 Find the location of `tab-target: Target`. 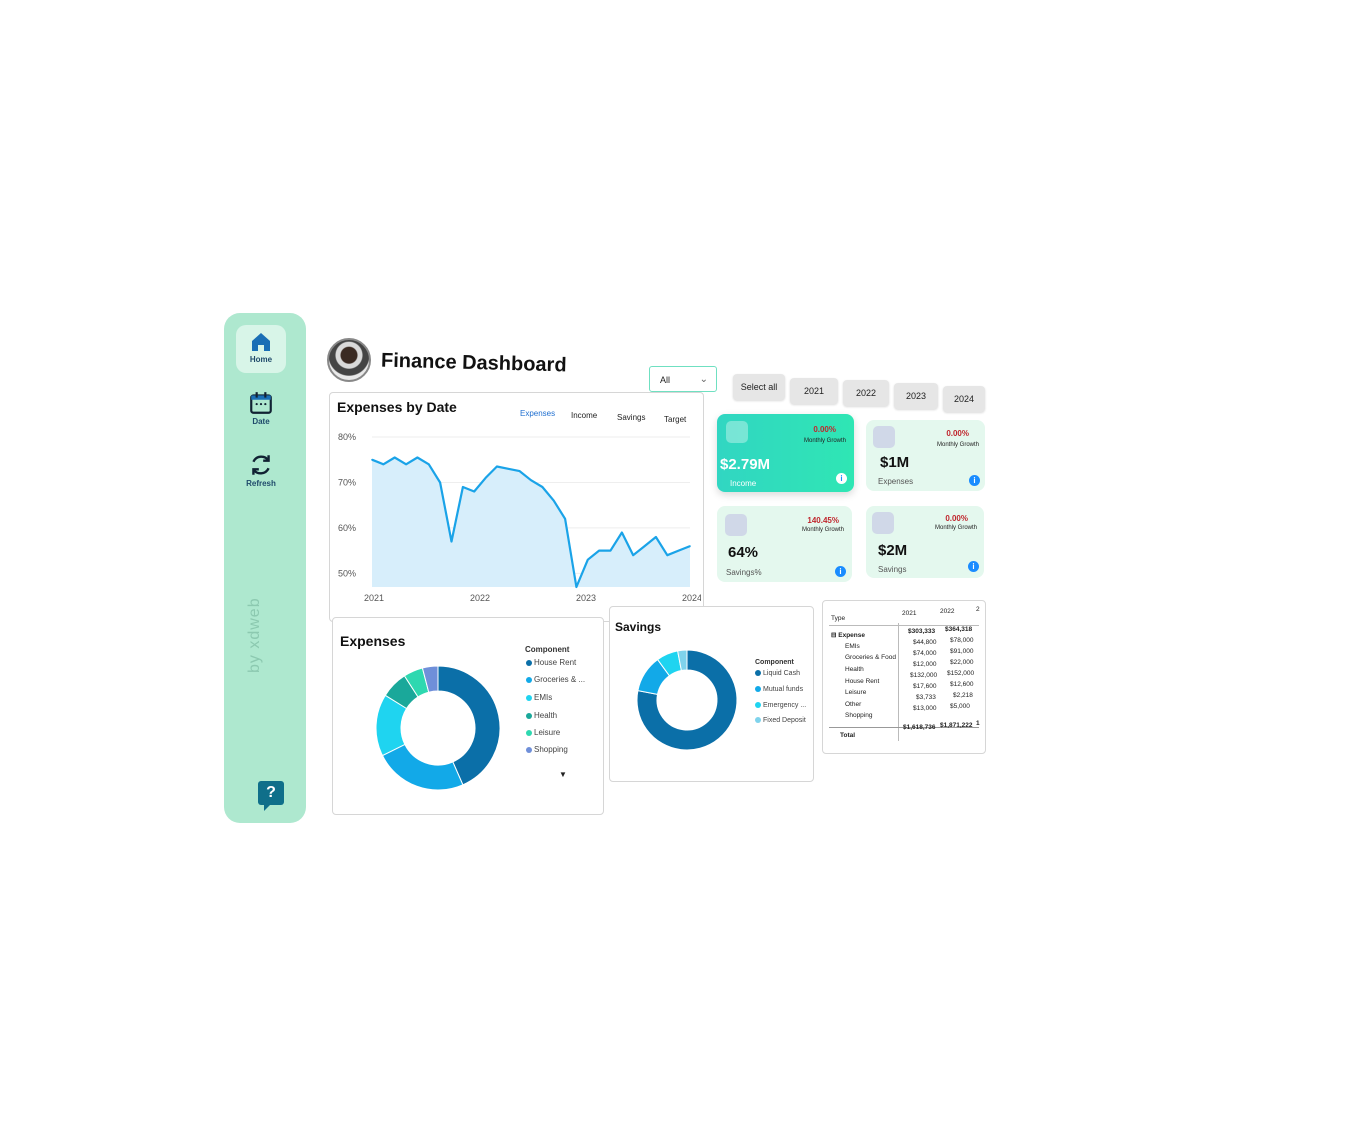

tab-target: Target is located at coordinates (675, 419).